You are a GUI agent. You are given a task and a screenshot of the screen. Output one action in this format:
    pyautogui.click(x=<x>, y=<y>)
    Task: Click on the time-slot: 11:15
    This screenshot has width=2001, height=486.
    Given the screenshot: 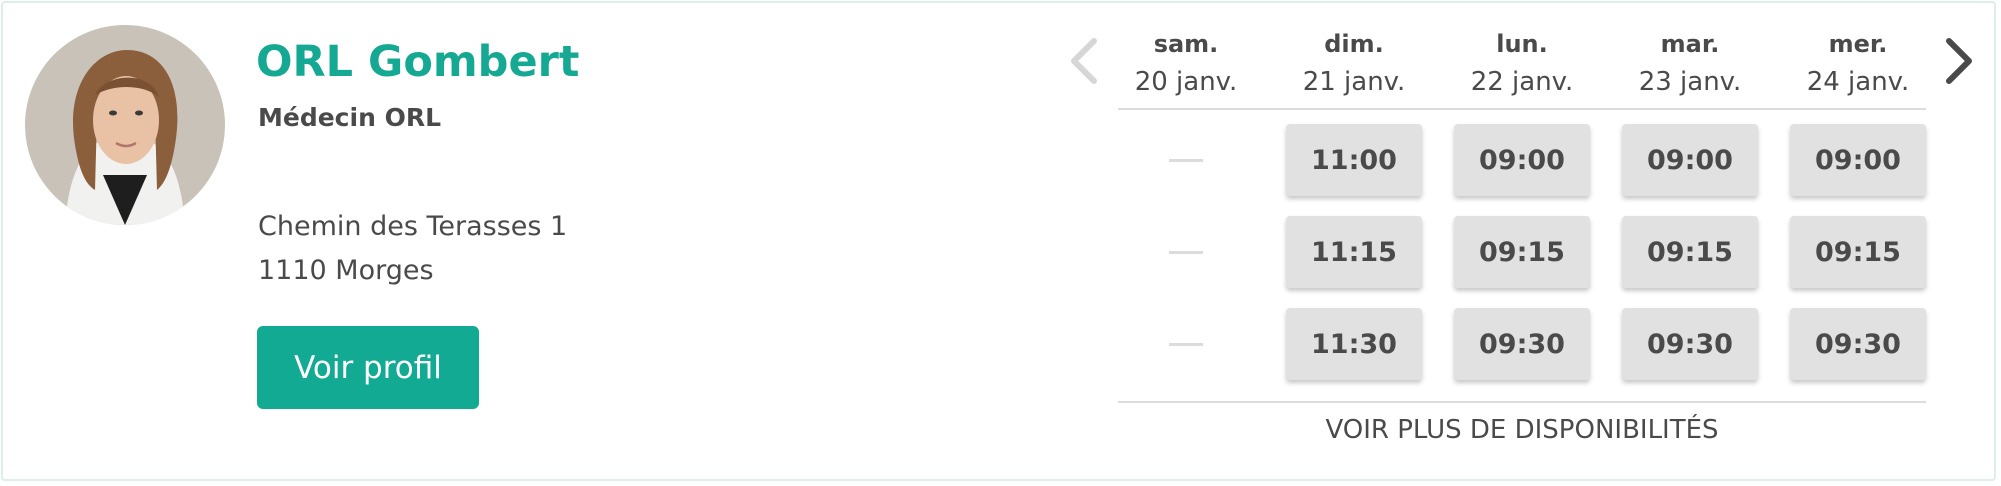 What is the action you would take?
    pyautogui.click(x=1354, y=252)
    